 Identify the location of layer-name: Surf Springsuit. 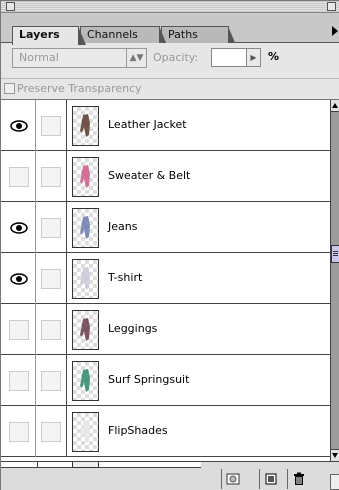
(149, 379).